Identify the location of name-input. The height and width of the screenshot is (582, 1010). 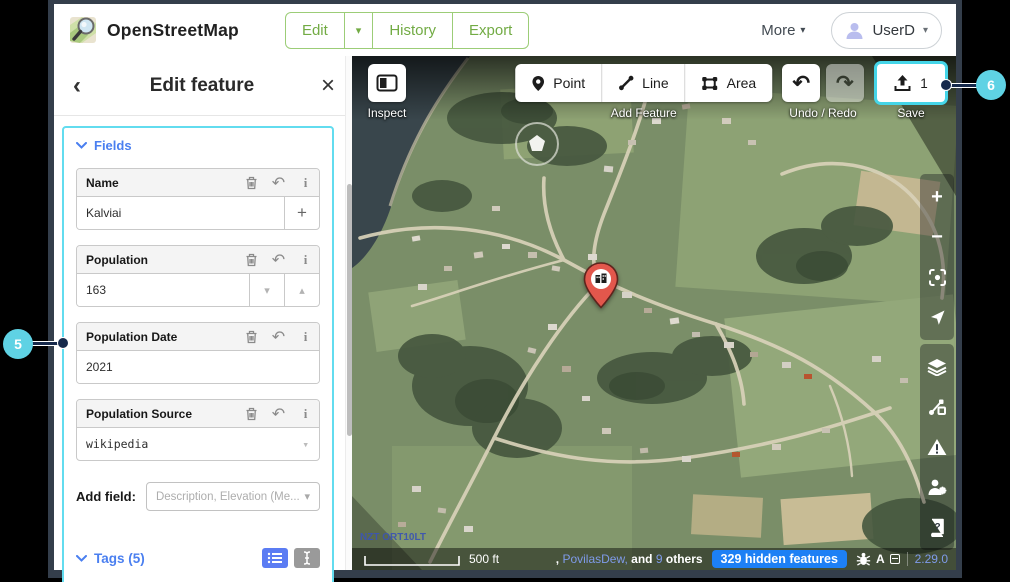
(180, 213).